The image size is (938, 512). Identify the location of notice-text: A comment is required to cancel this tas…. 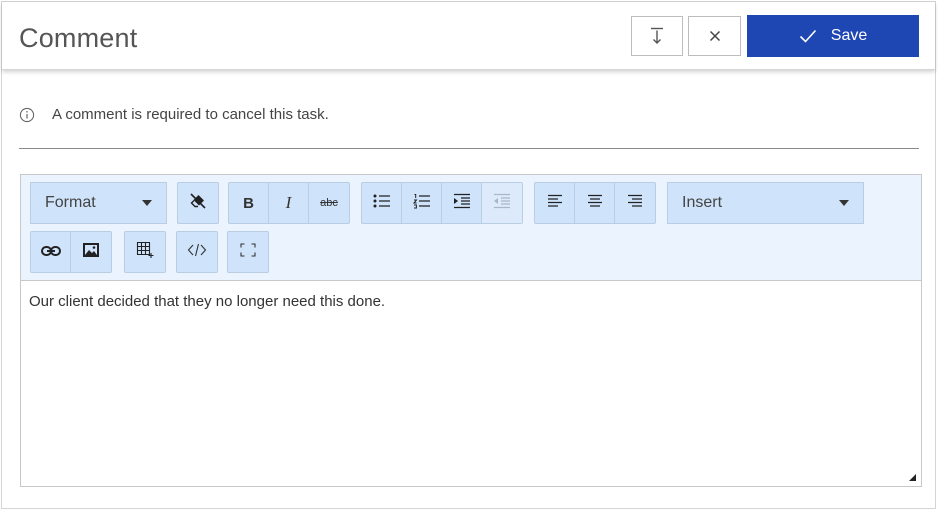
(190, 114).